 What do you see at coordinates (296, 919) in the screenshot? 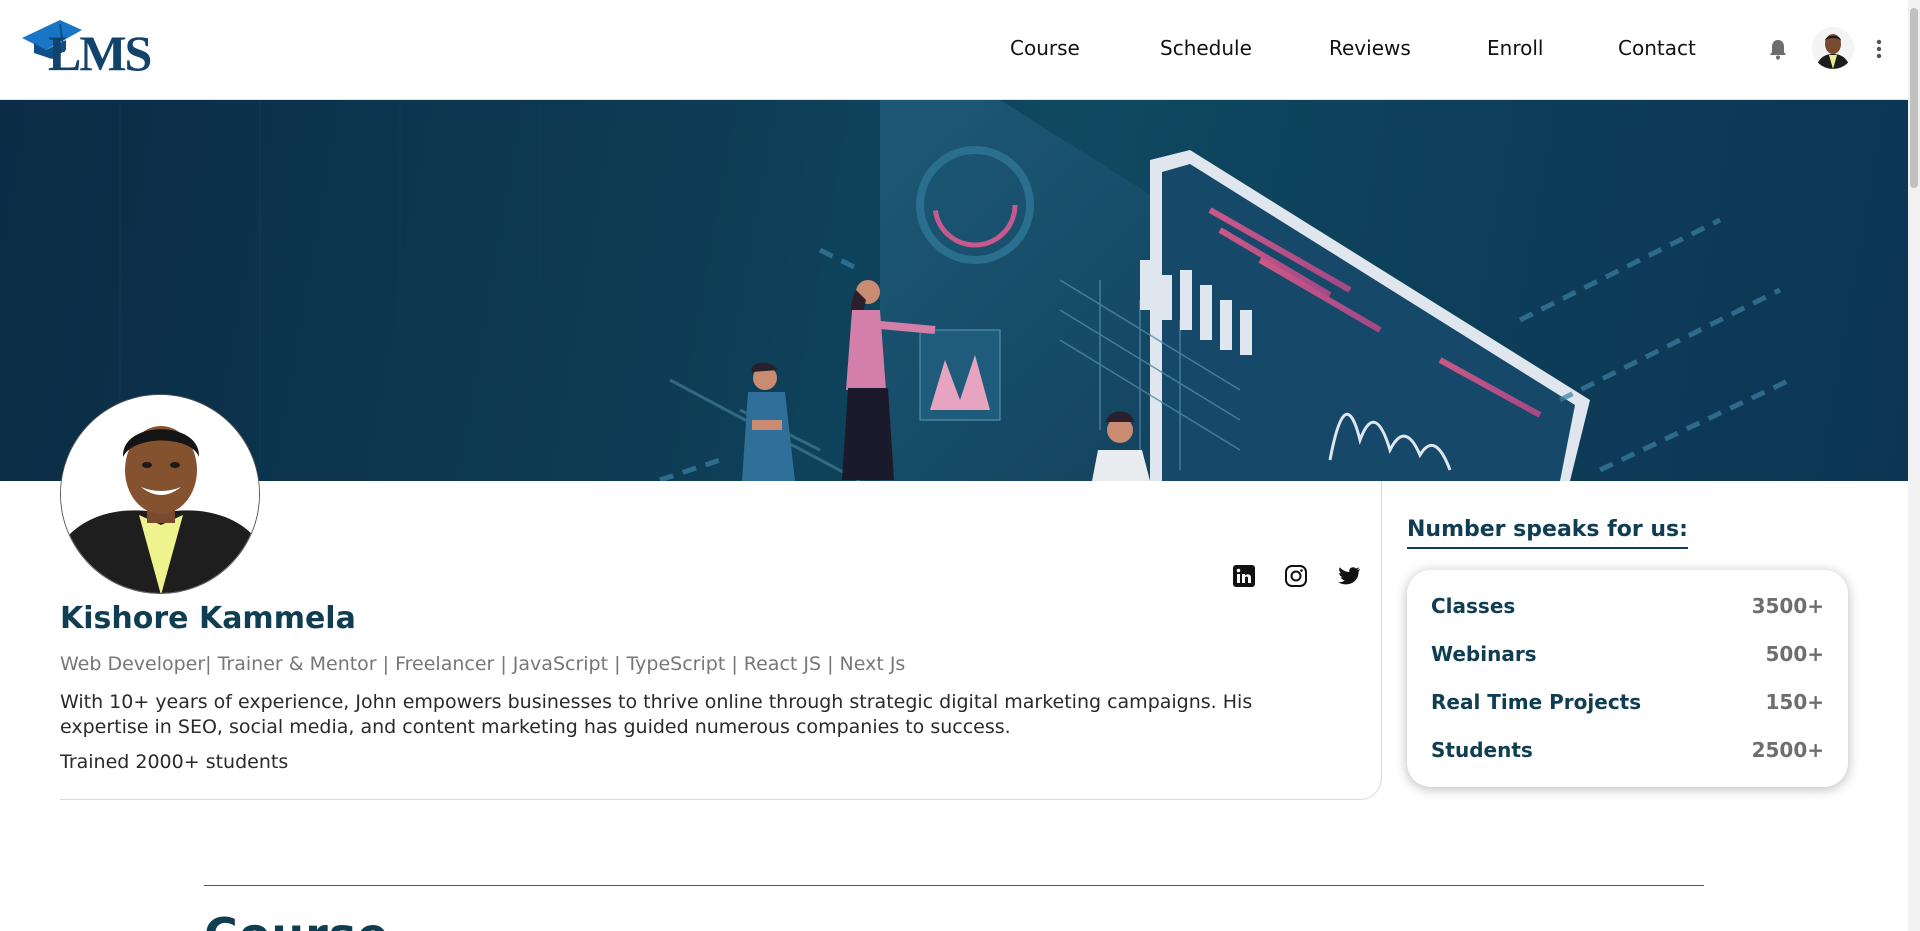
I see `section-title: Course` at bounding box center [296, 919].